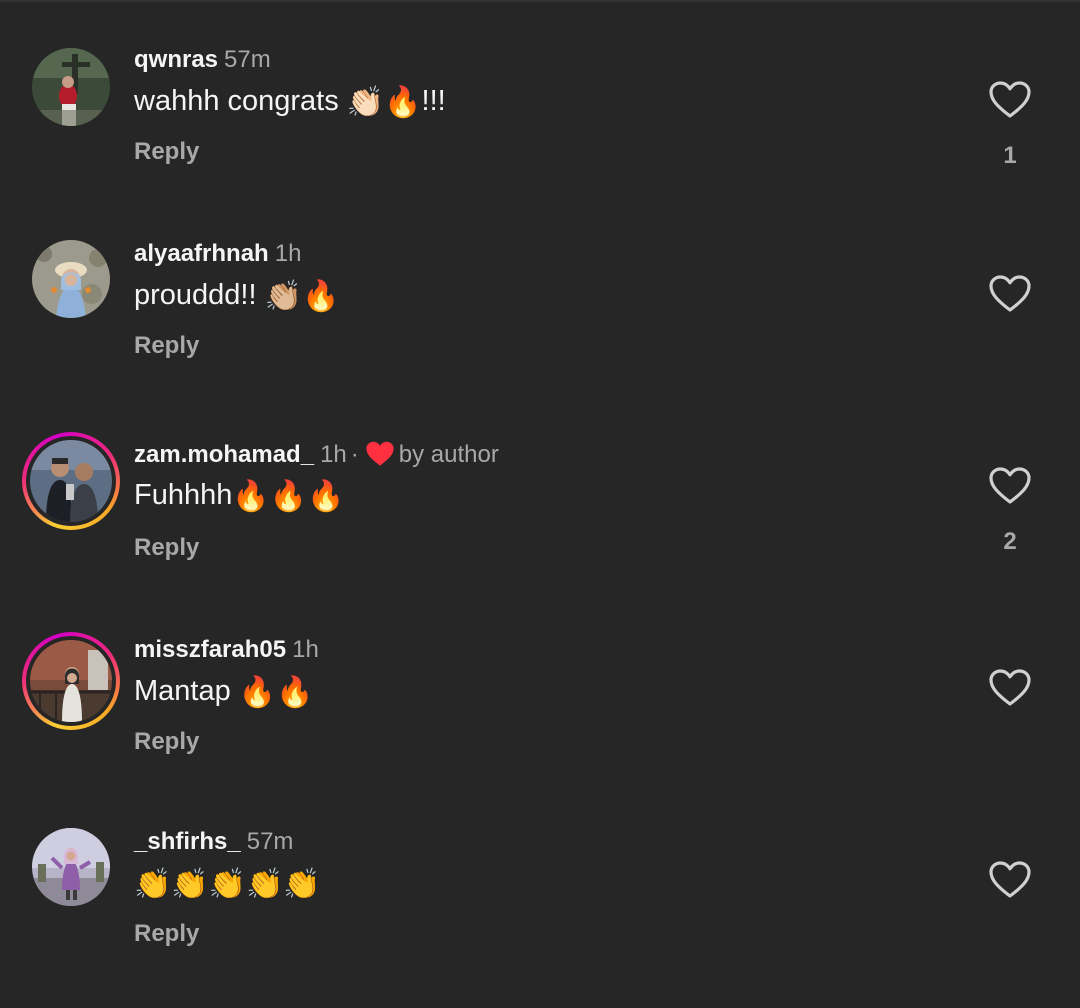 The height and width of the screenshot is (1008, 1080). Describe the element at coordinates (183, 495) in the screenshot. I see `comment-text-body: Fuhhhh` at that location.